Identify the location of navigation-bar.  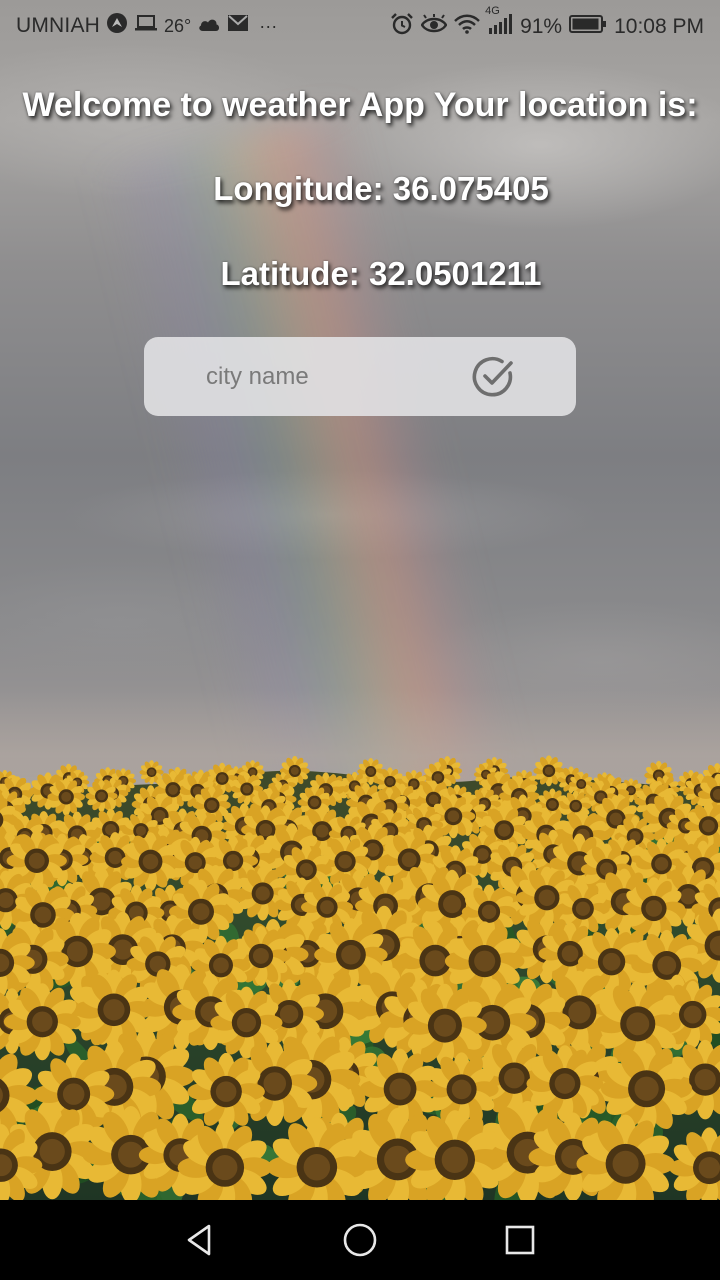
(360, 1240).